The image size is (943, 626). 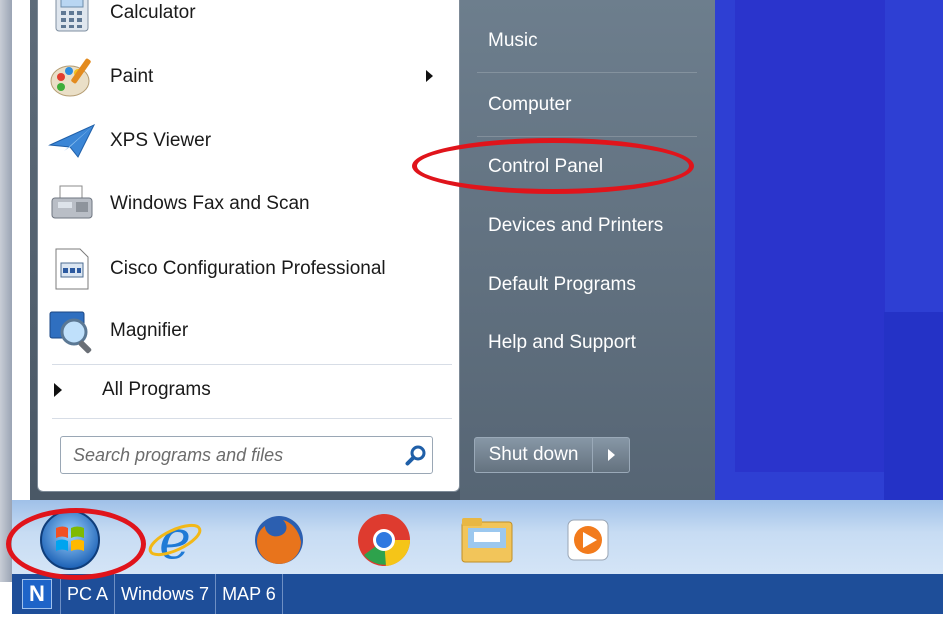 What do you see at coordinates (230, 455) in the screenshot?
I see `search-input` at bounding box center [230, 455].